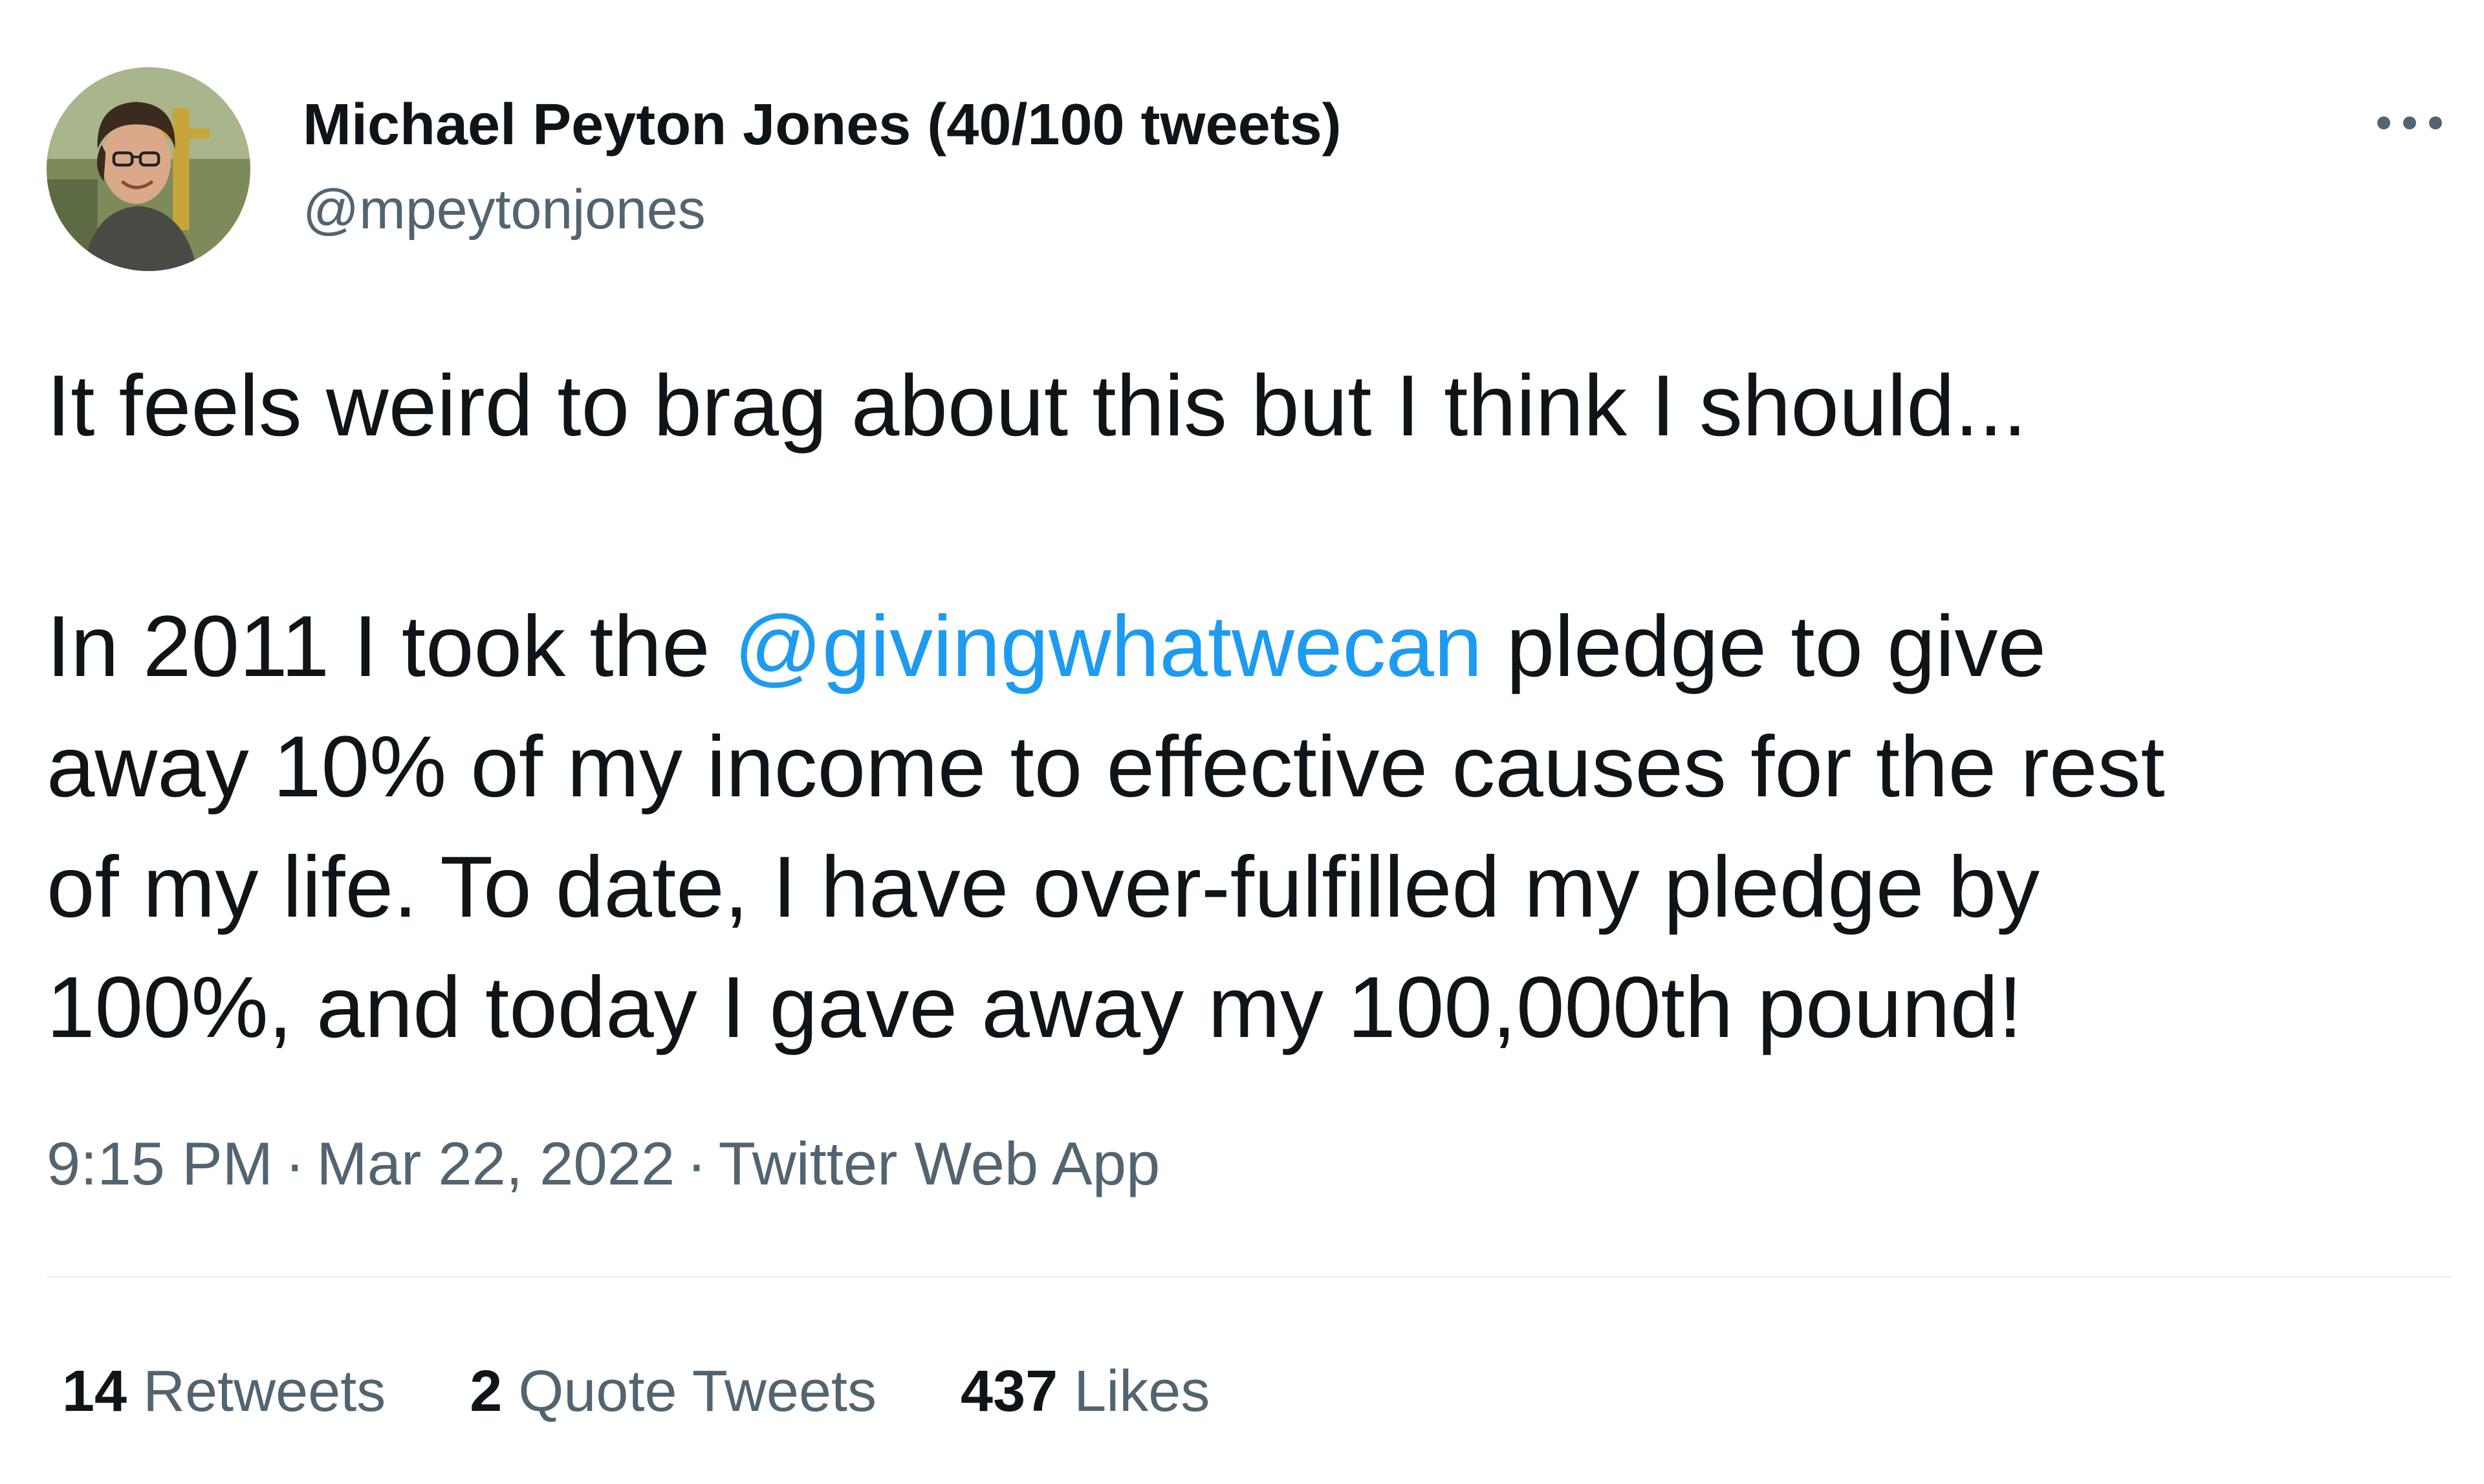 This screenshot has width=2484, height=1484. I want to click on tweet-source: Twitter Web App, so click(939, 1163).